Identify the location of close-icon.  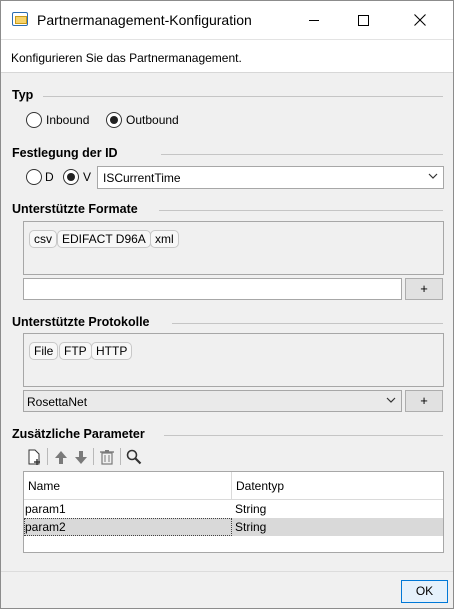
(420, 20).